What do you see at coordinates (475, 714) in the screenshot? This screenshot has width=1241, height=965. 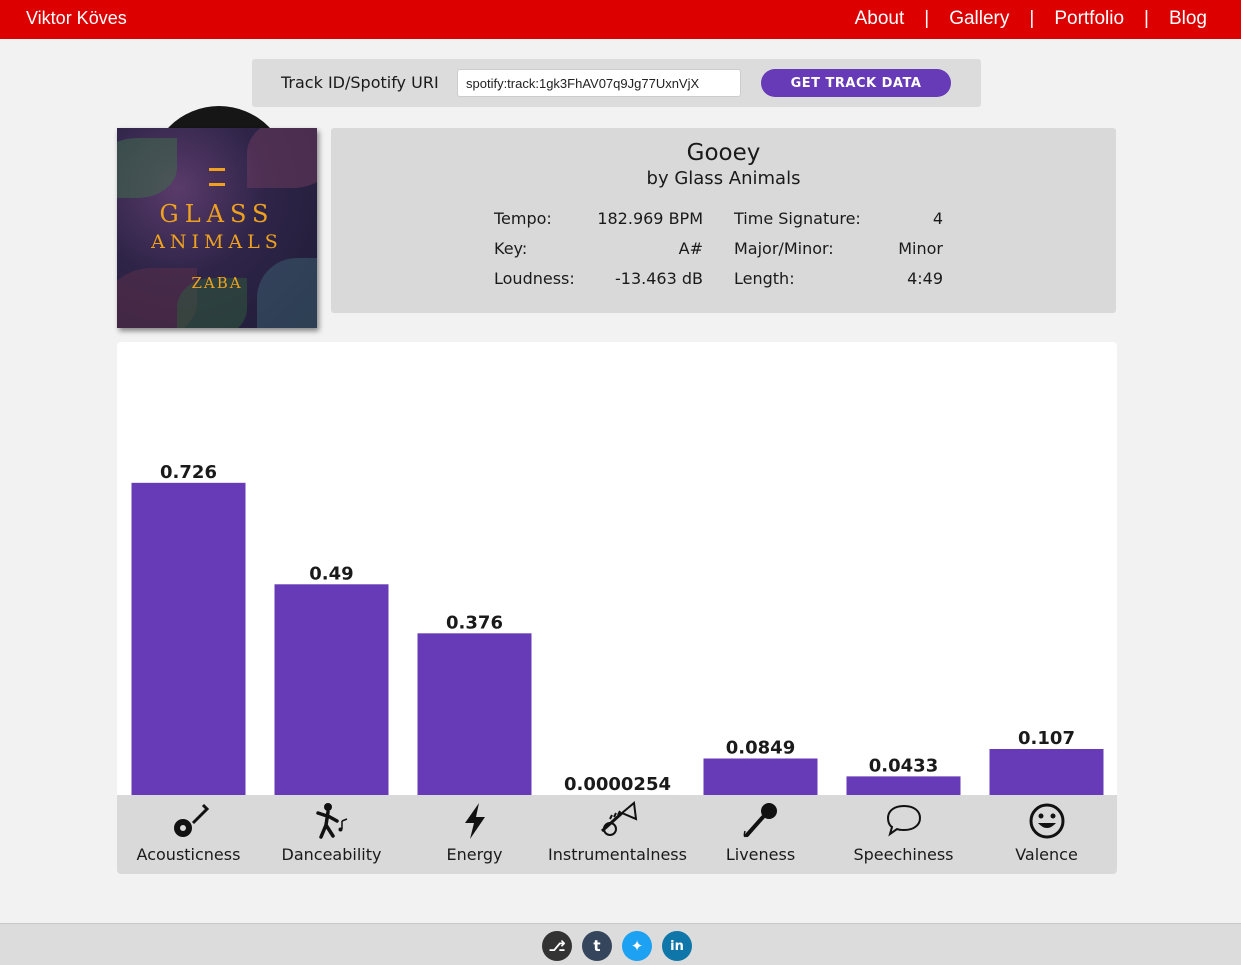 I see `bar-energy` at bounding box center [475, 714].